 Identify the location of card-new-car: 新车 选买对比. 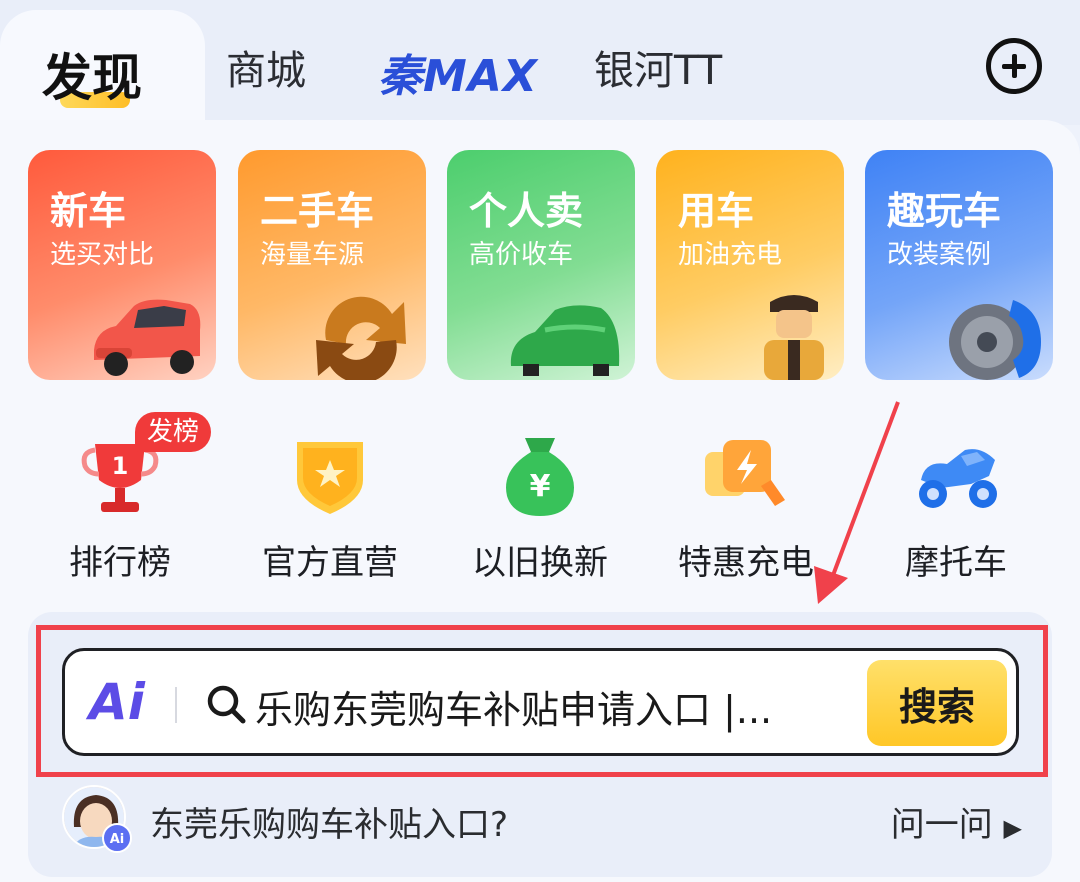
(122, 265).